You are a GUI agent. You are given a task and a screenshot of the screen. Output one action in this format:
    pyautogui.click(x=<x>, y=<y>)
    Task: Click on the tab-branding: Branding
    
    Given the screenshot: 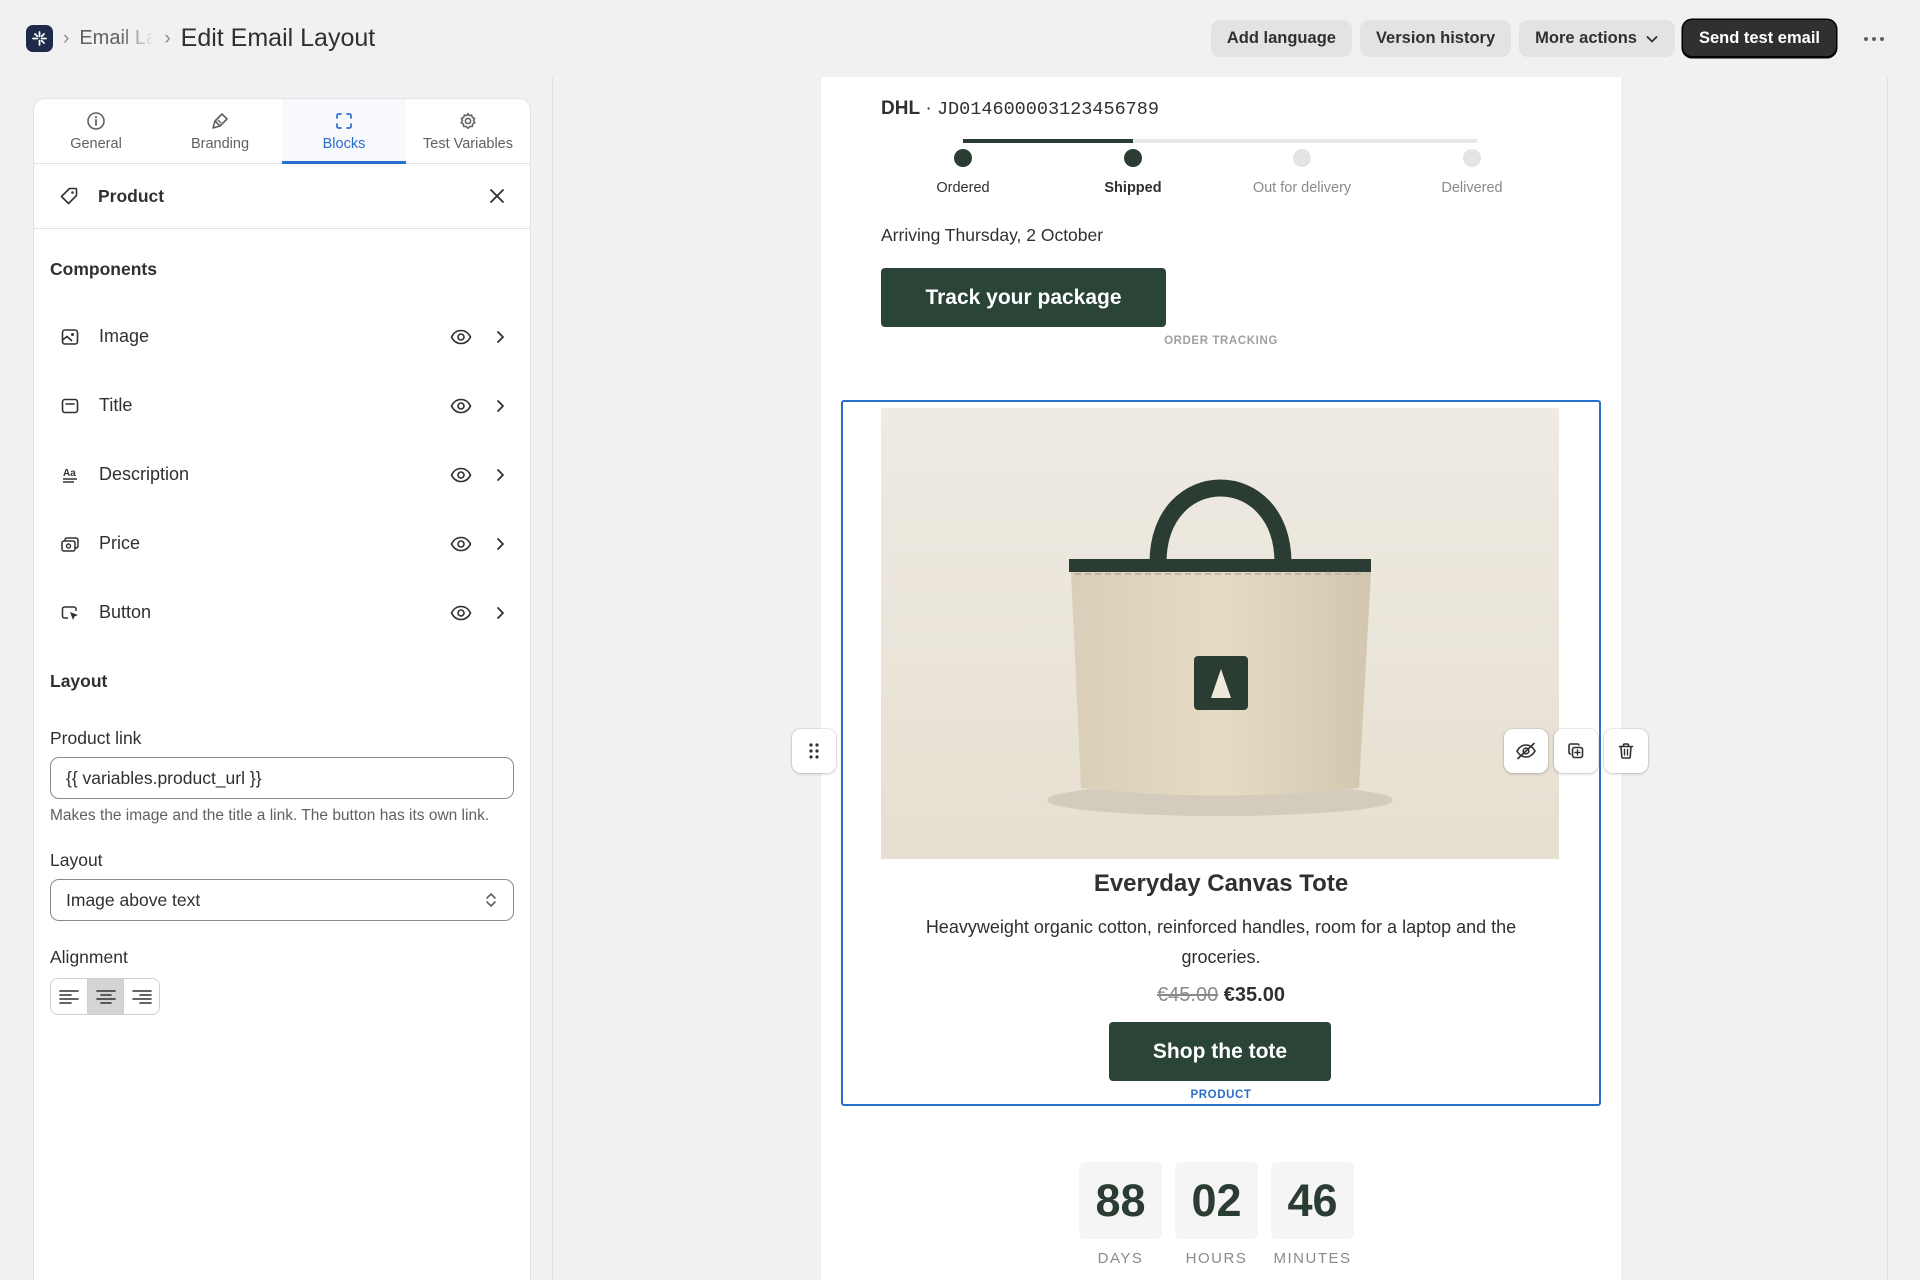 What is the action you would take?
    pyautogui.click(x=220, y=131)
    